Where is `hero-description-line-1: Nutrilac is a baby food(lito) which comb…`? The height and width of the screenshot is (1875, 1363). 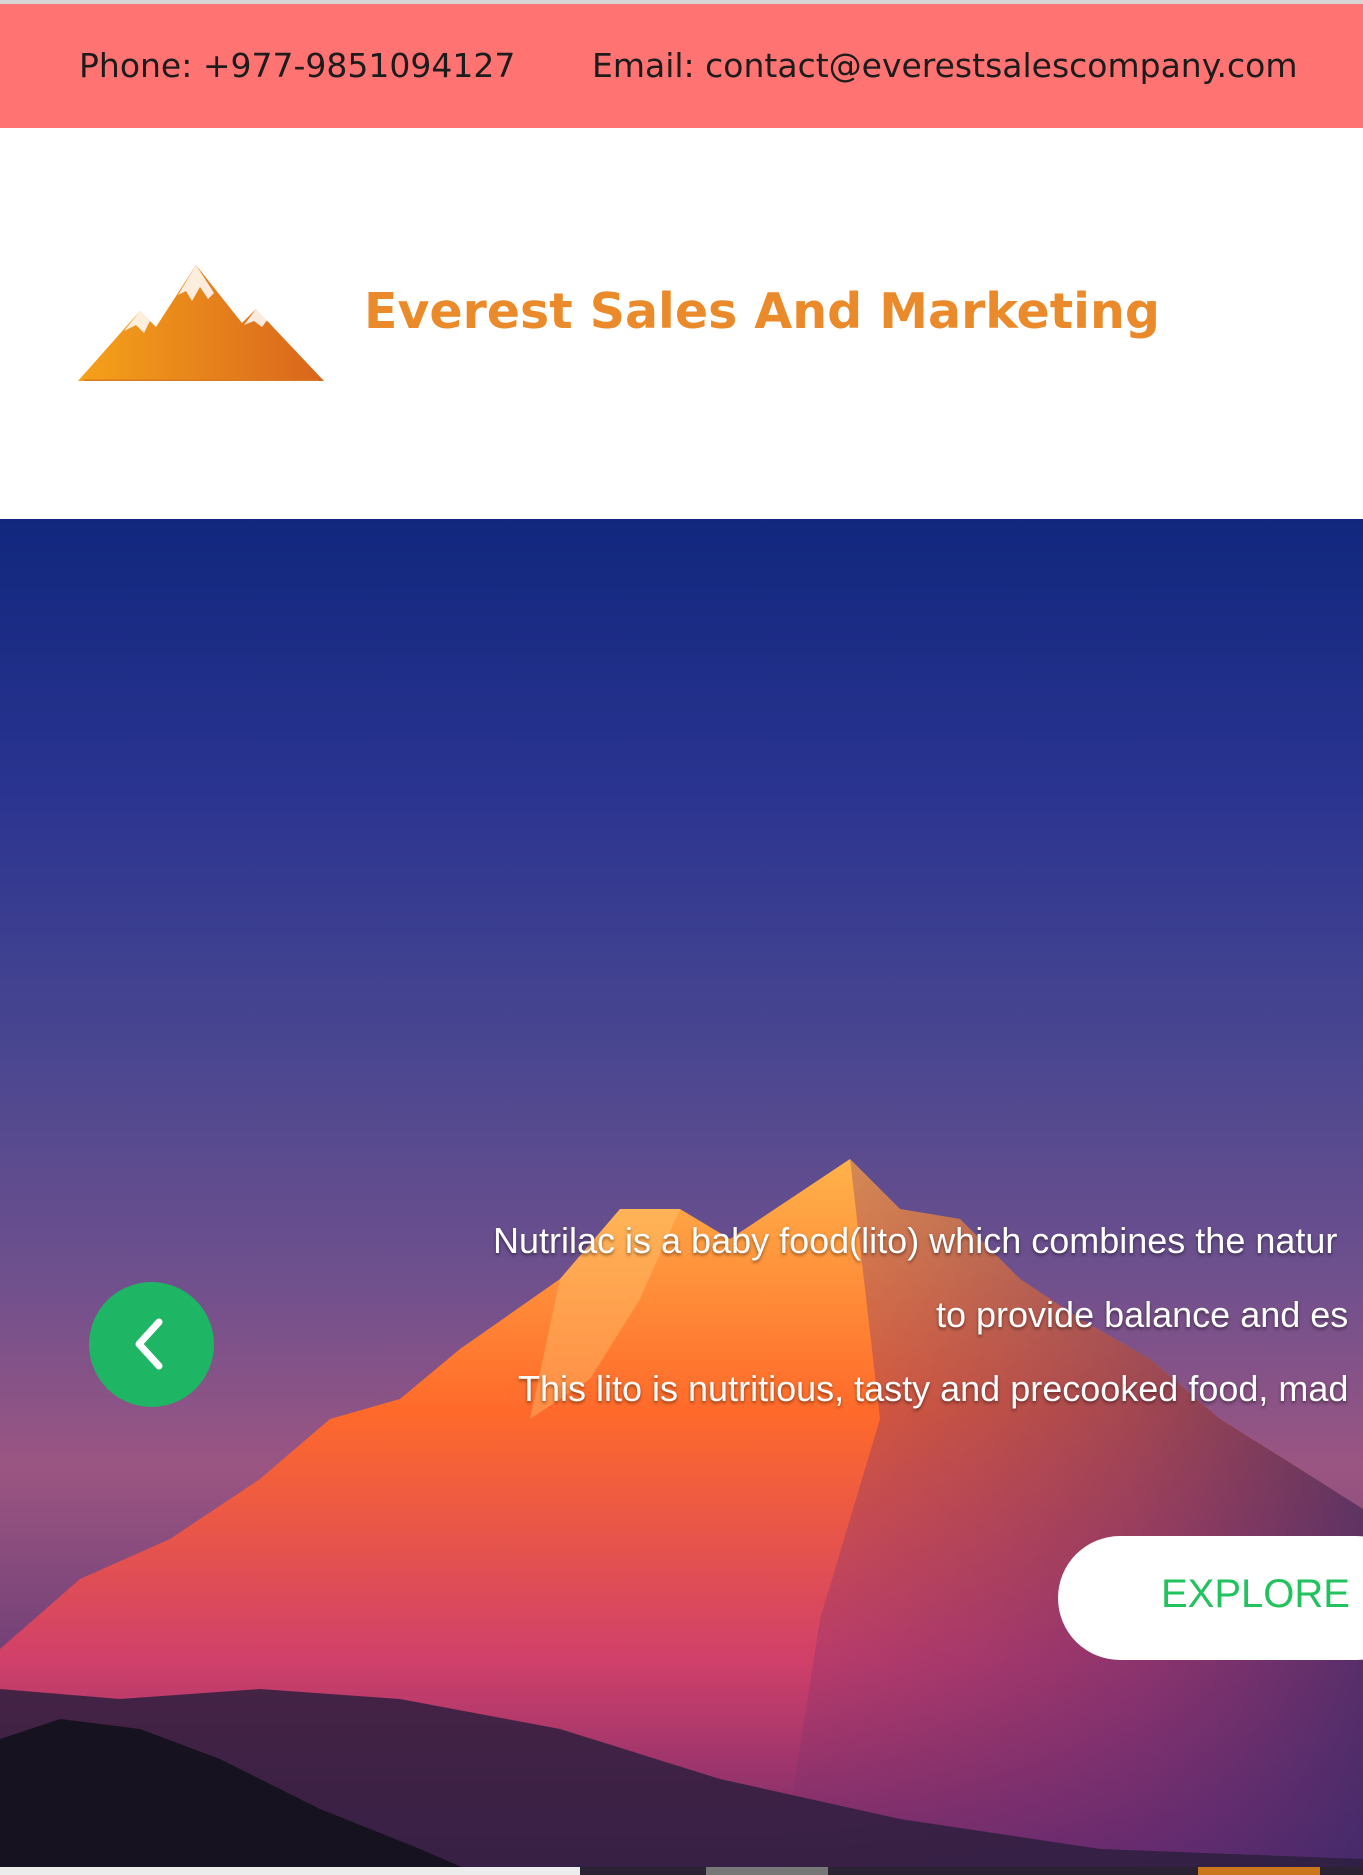
hero-description-line-1: Nutrilac is a baby food(lito) which comb… is located at coordinates (915, 1240).